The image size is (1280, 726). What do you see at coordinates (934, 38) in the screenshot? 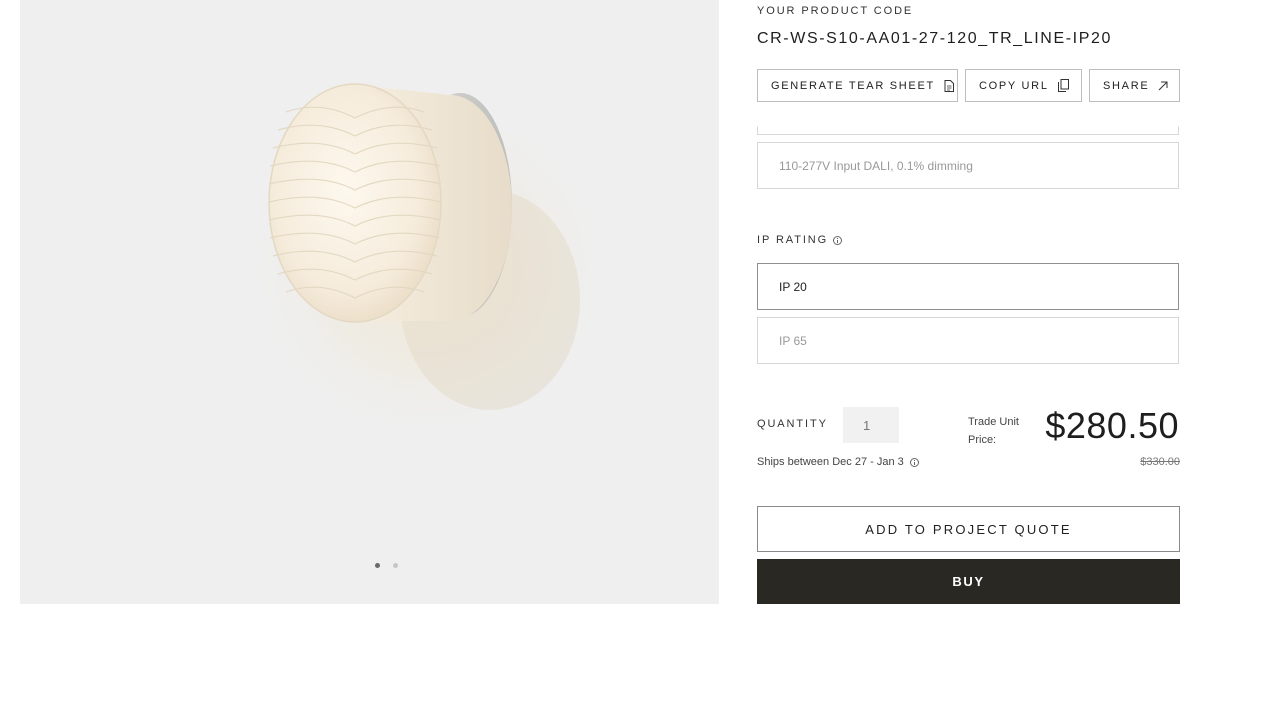
I see `product-code-value: CR-WS-S10-AA01-27-120_TR_LINE-IP20` at bounding box center [934, 38].